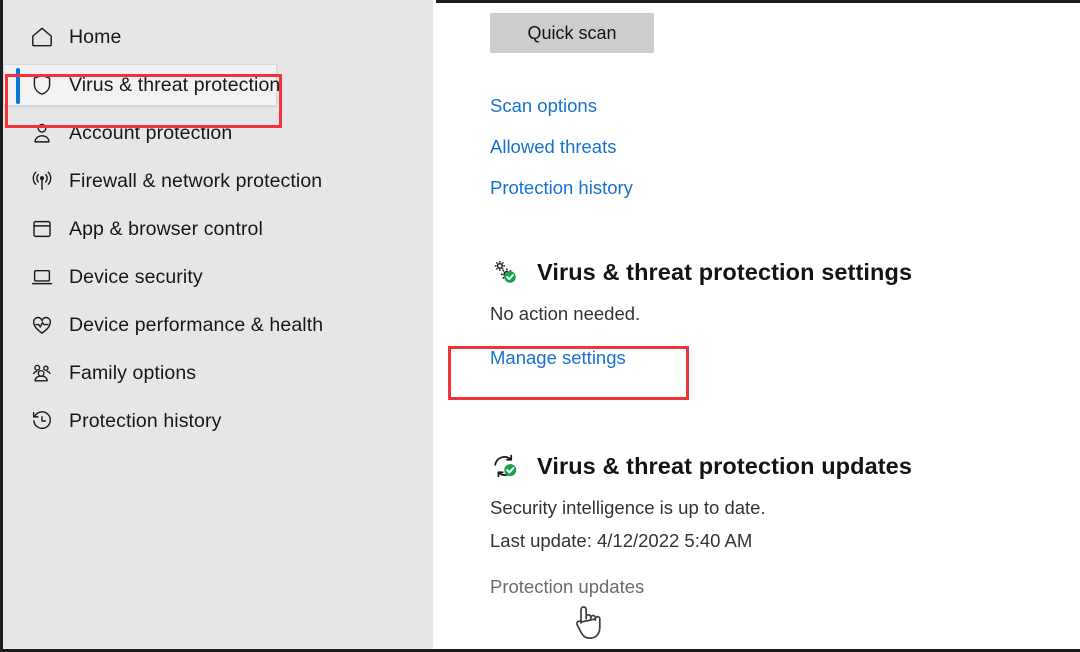 This screenshot has width=1080, height=652. Describe the element at coordinates (151, 132) in the screenshot. I see `sidebar-item-label: Account protection` at that location.